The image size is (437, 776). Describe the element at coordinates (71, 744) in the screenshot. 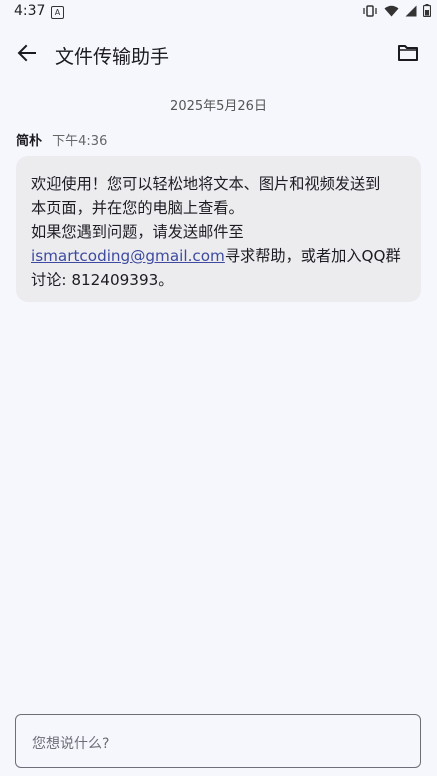

I see `input-placeholder: 您想说什么?` at that location.